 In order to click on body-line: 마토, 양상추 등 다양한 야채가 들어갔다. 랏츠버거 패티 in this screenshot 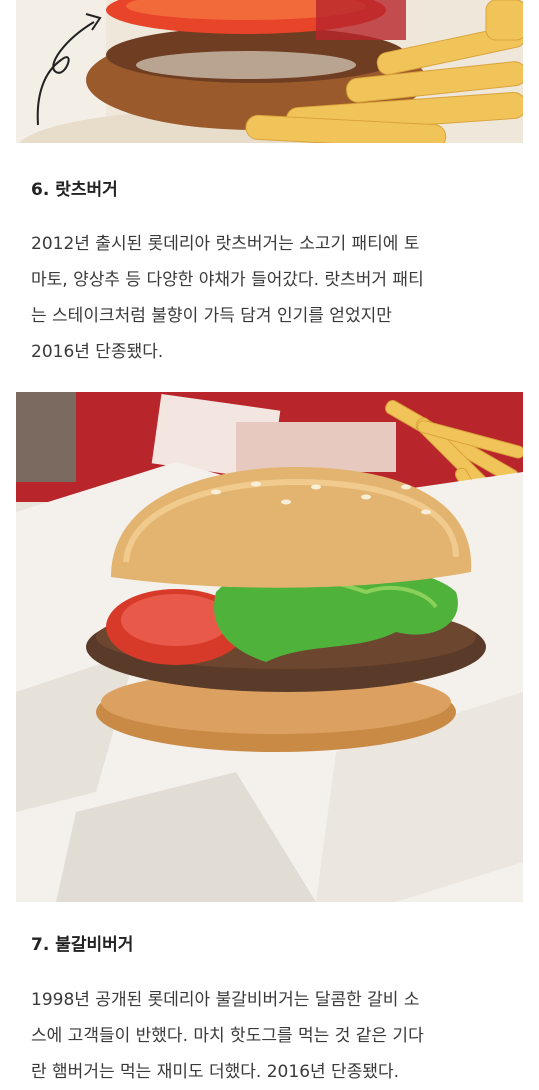, I will do `click(227, 280)`.